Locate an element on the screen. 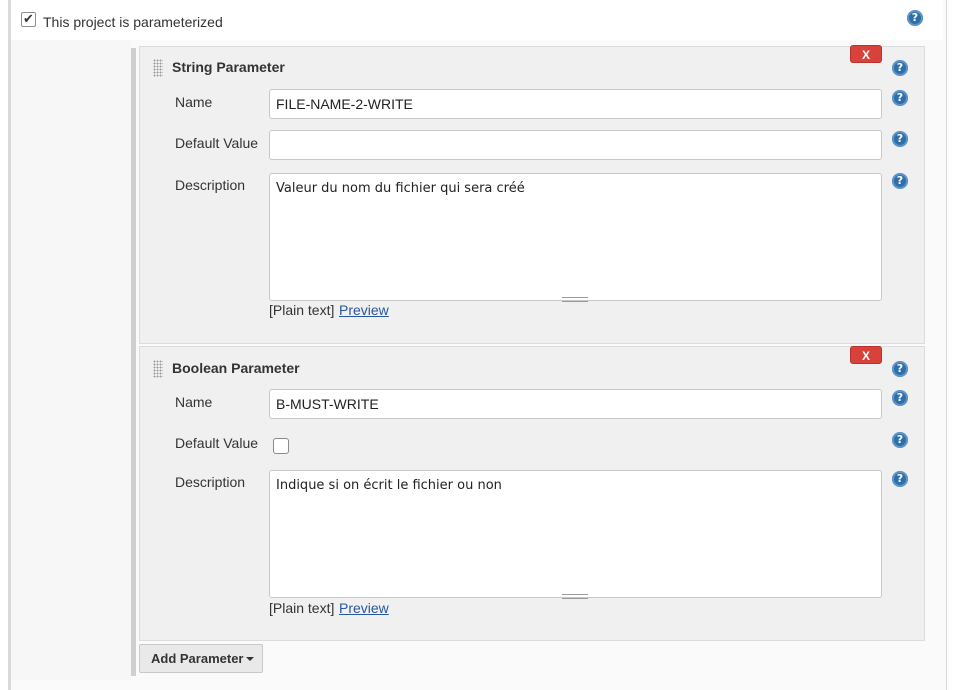  add-parameter-label: Add Parameter is located at coordinates (197, 658).